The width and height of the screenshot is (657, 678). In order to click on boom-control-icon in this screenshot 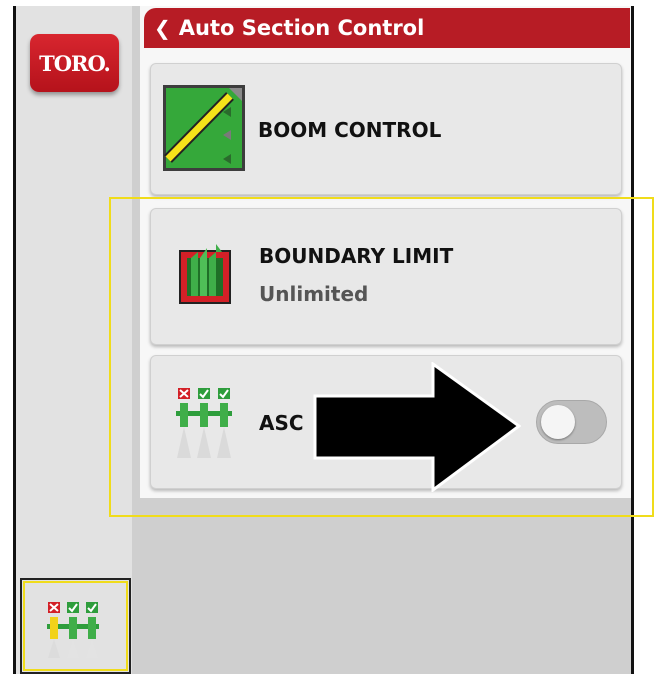, I will do `click(204, 128)`.